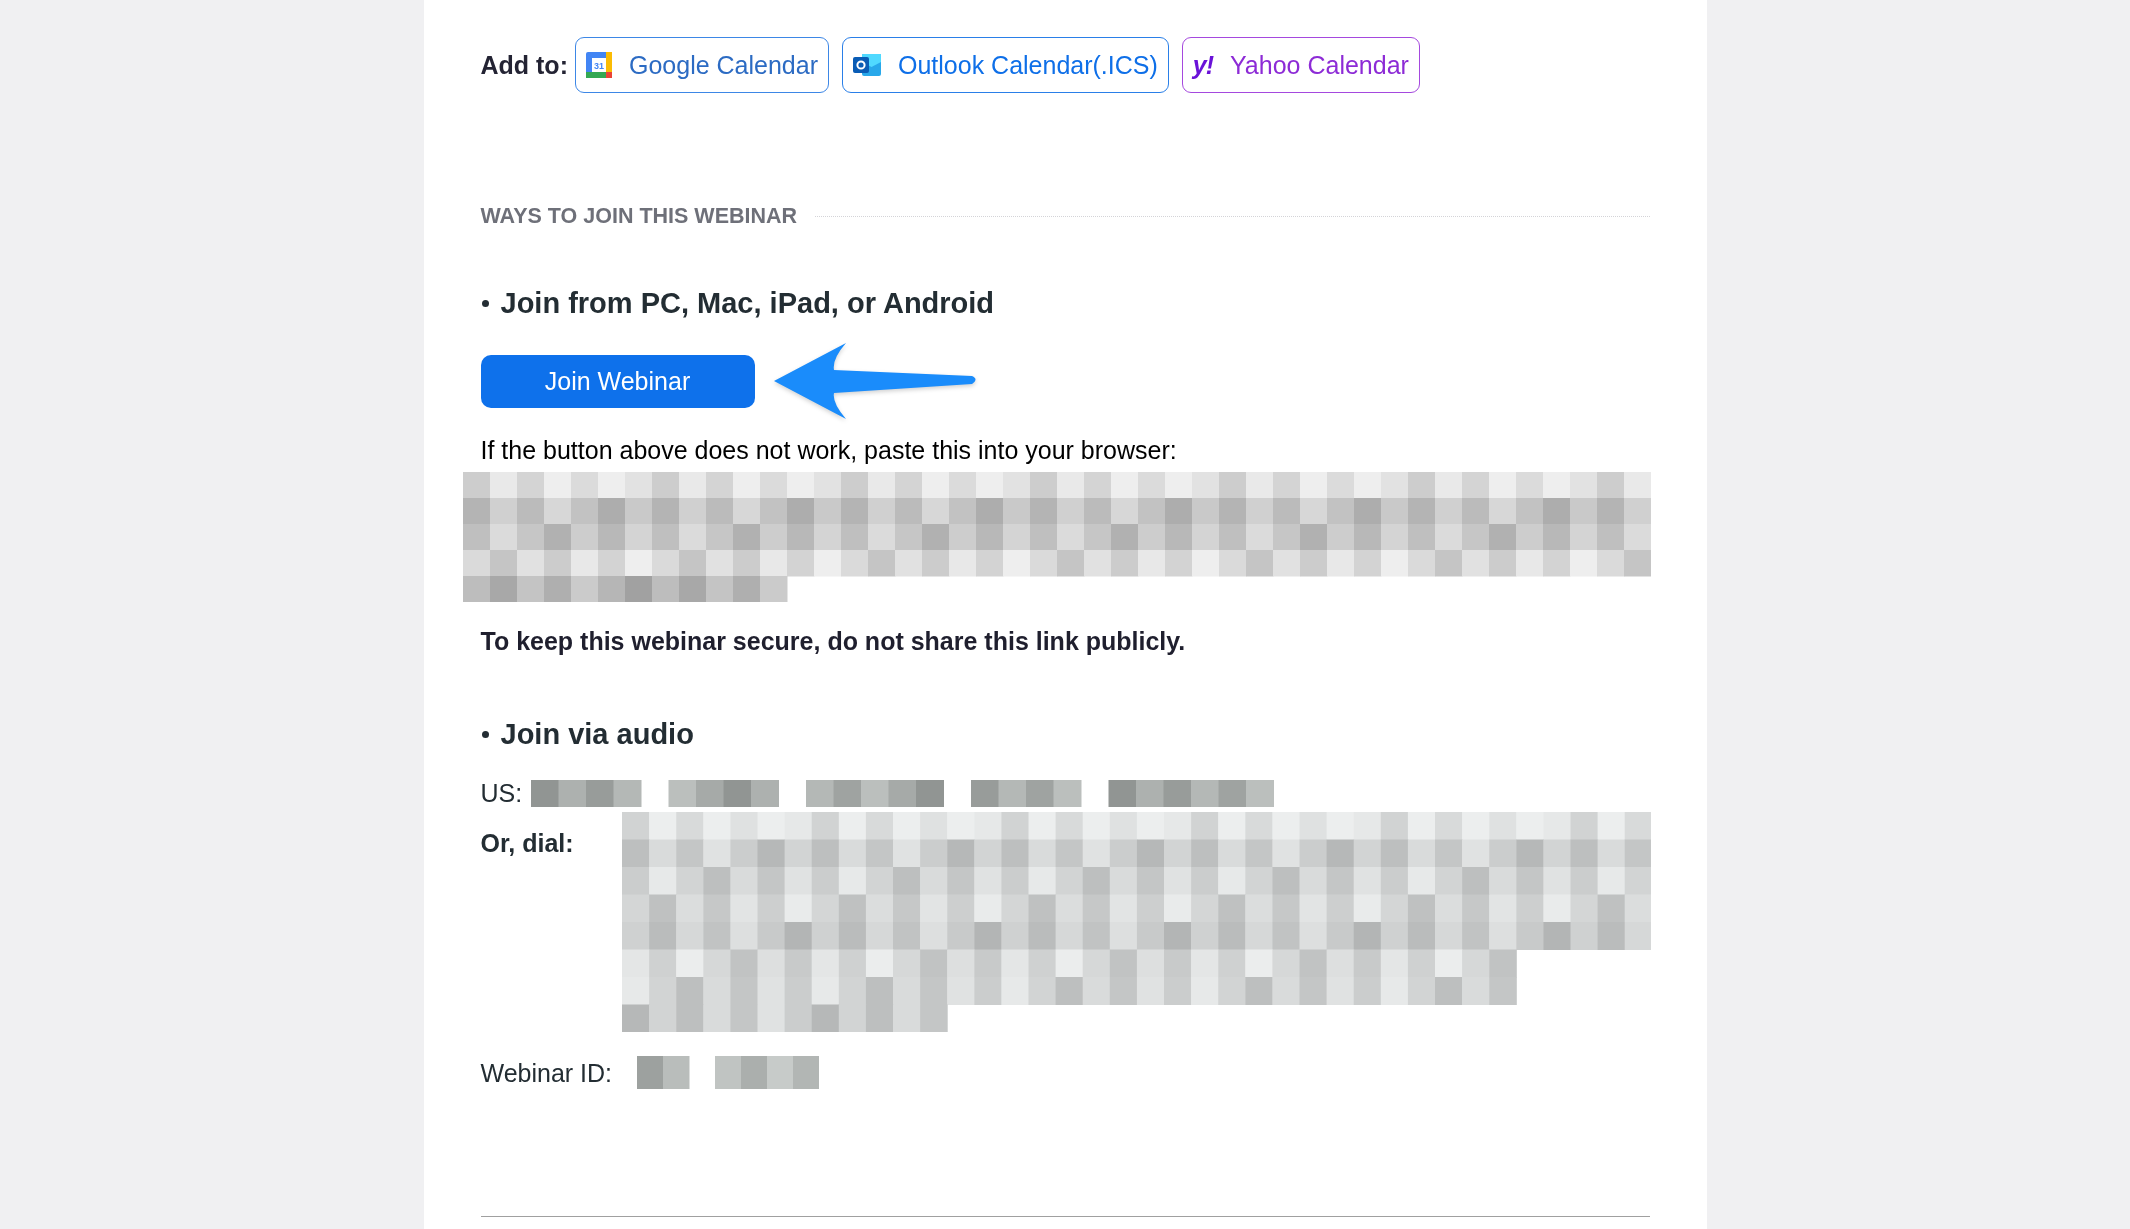  What do you see at coordinates (829, 450) in the screenshot?
I see `fallback-text: If the button above does not work, paste this into your browser:` at bounding box center [829, 450].